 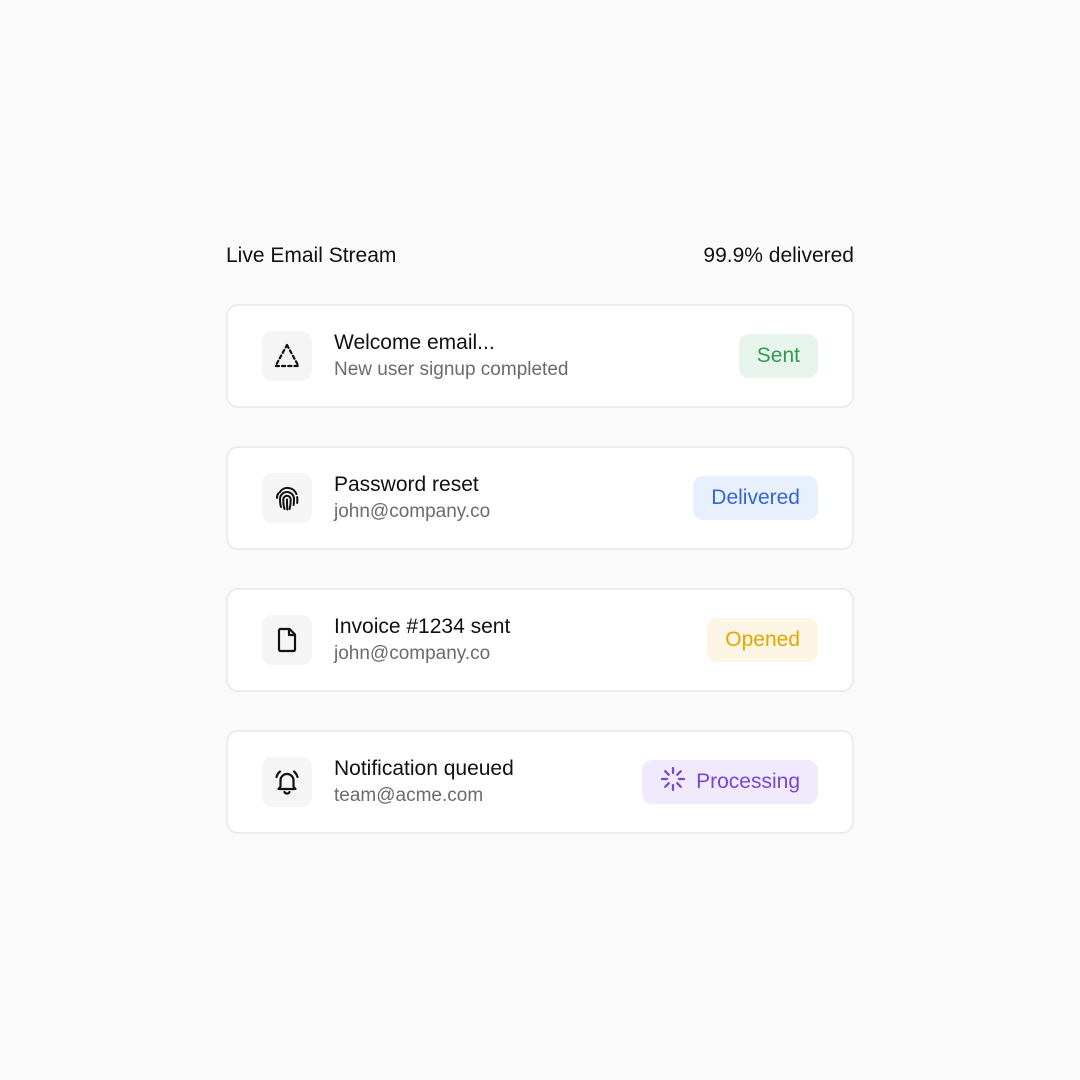 I want to click on email-subtitle: New user signup completed, so click(x=451, y=369).